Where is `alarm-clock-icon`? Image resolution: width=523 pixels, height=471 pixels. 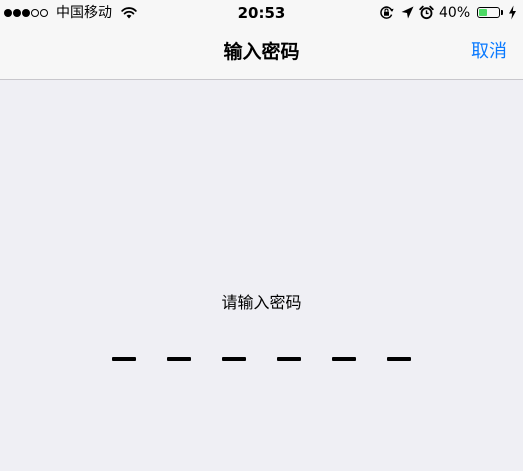 alarm-clock-icon is located at coordinates (426, 12).